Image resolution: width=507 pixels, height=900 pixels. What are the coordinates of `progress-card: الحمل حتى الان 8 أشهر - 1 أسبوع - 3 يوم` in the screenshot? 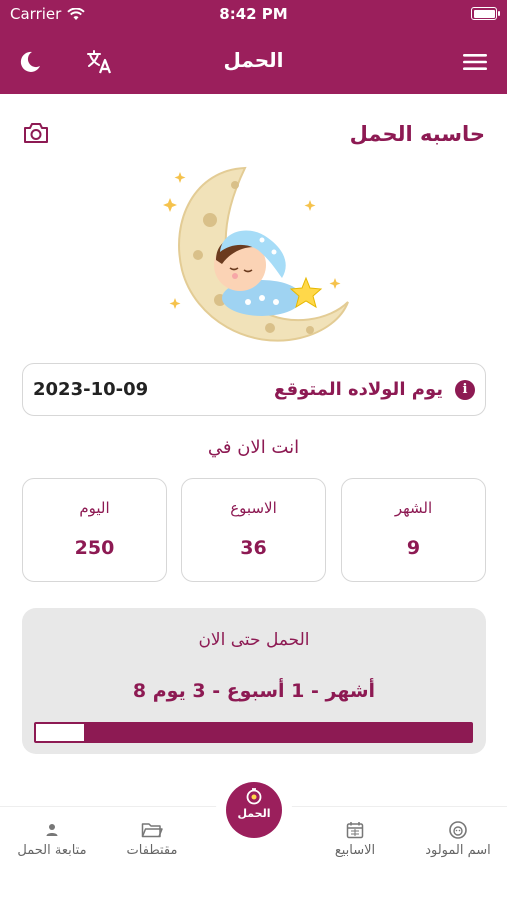 It's located at (254, 681).